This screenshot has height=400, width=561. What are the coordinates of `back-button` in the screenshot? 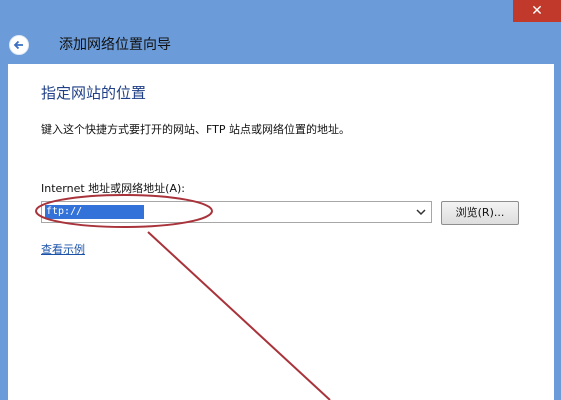 It's located at (19, 45).